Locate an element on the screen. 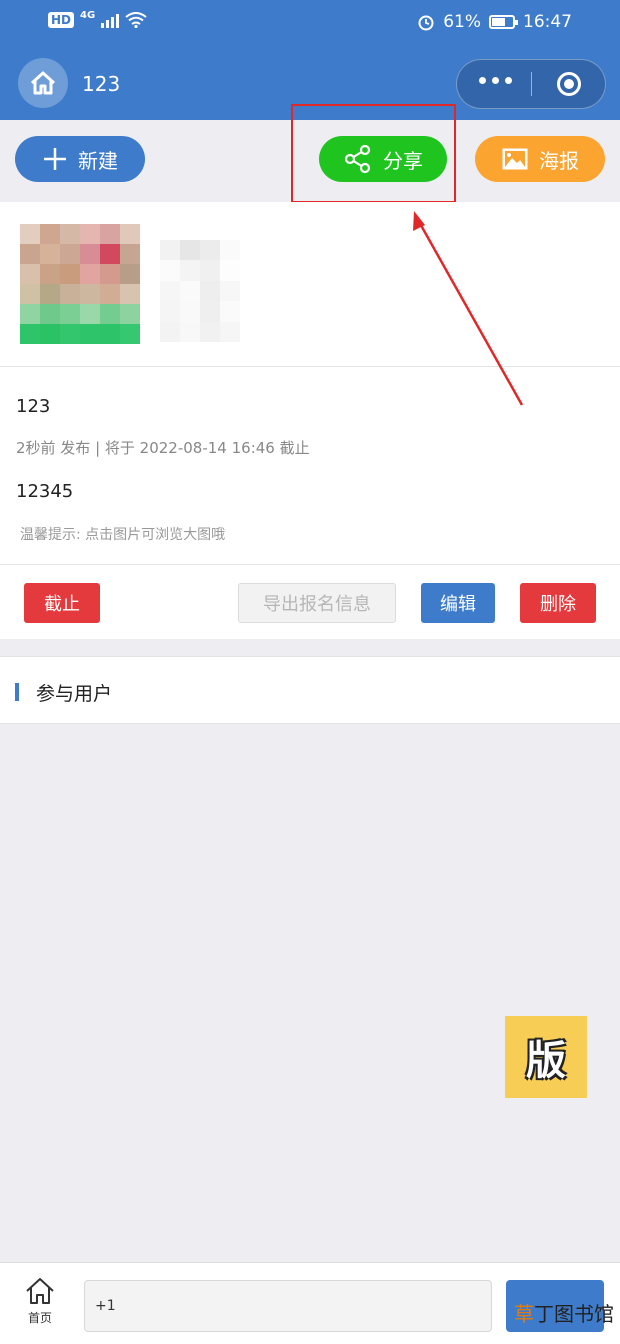 The width and height of the screenshot is (620, 1344). watermark-accent: 草 is located at coordinates (524, 1314).